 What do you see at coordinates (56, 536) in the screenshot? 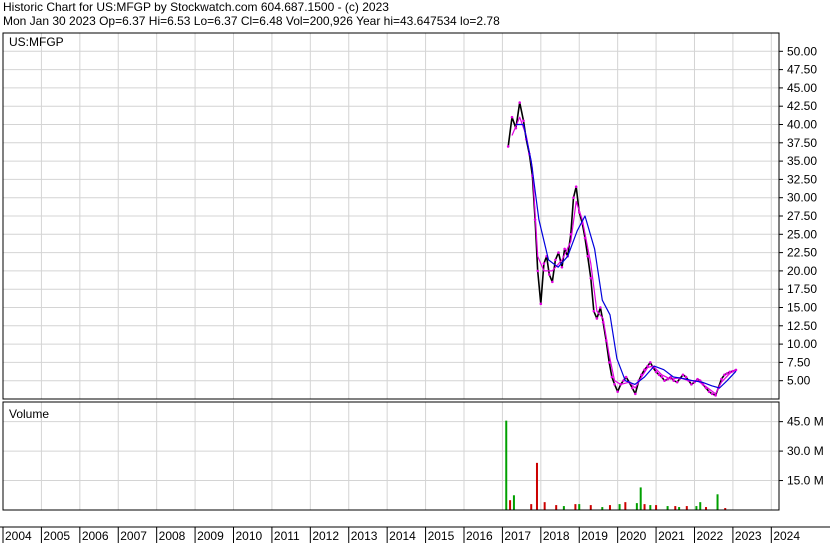
I see `x-tick-label: 2005` at bounding box center [56, 536].